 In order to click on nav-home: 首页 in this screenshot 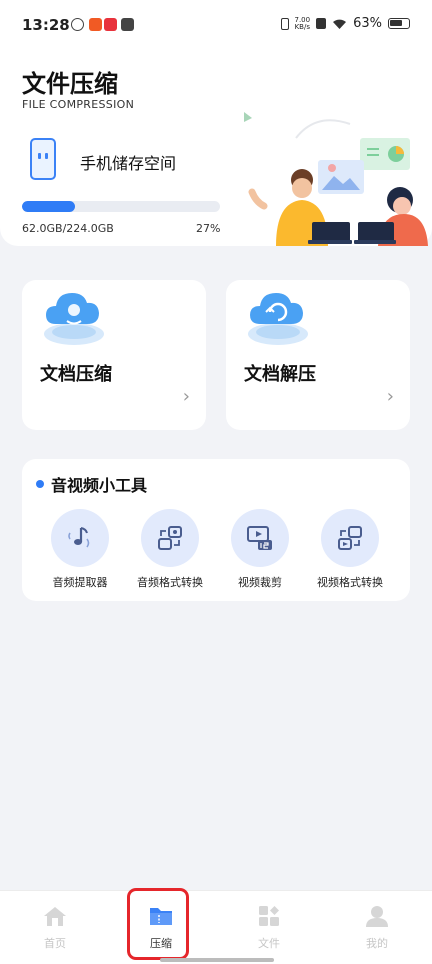, I will do `click(55, 928)`.